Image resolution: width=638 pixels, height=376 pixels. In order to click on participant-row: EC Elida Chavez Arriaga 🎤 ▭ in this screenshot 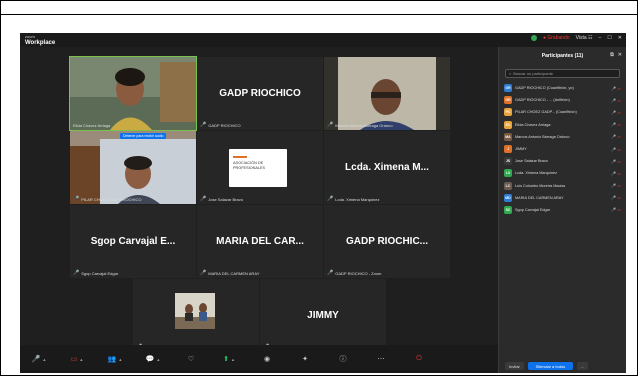, I will do `click(562, 125)`.